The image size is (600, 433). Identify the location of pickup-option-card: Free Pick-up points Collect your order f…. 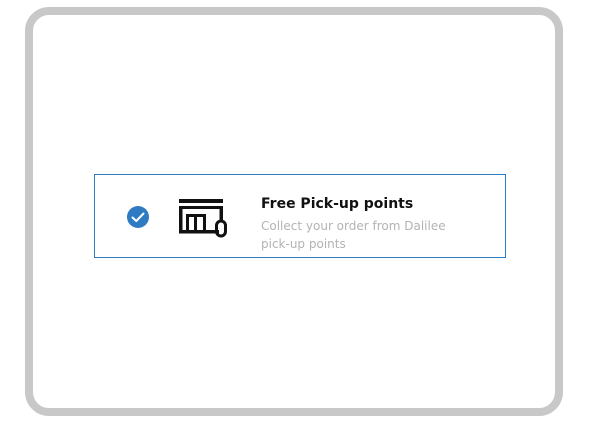
(300, 216).